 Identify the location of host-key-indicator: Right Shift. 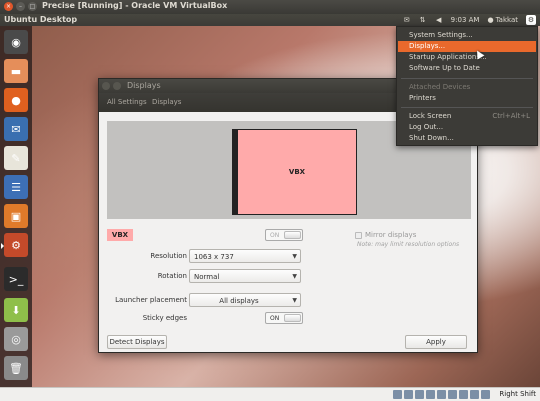
(517, 394).